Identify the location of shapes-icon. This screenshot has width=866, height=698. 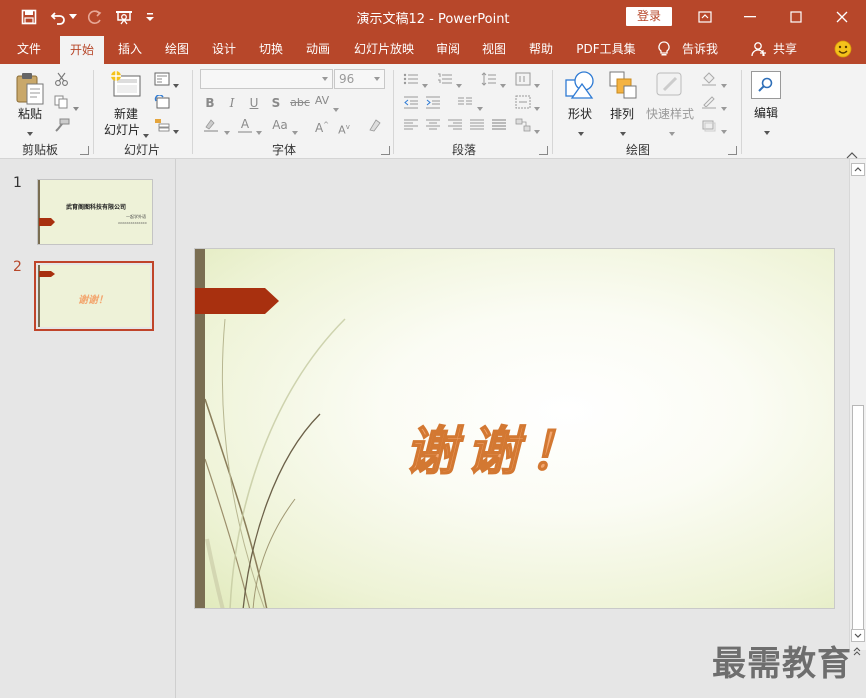
(580, 85).